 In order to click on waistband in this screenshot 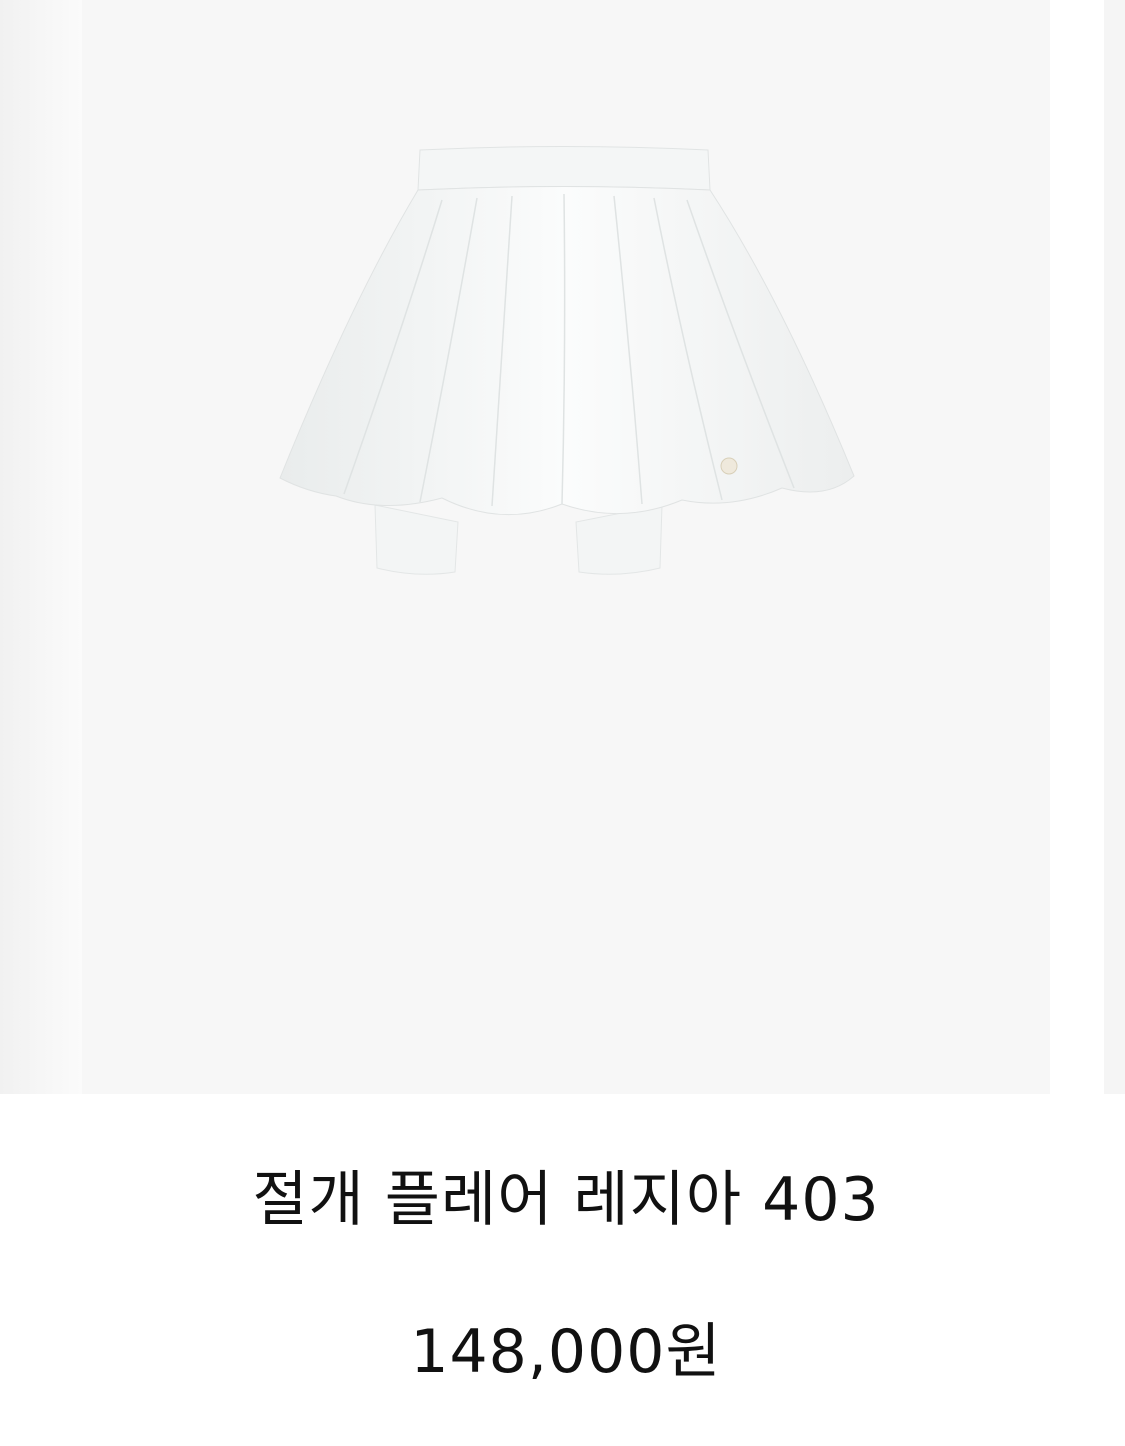, I will do `click(564, 168)`.